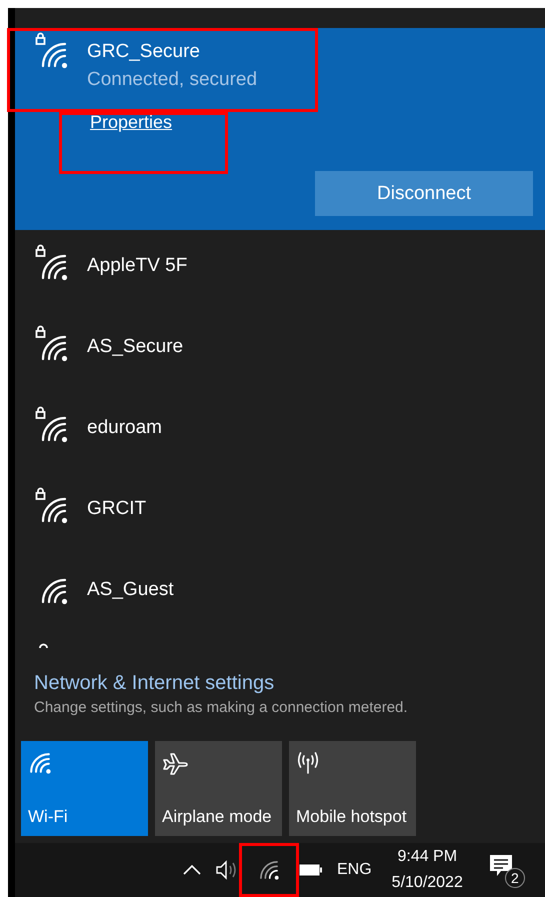 This screenshot has width=545, height=897. What do you see at coordinates (135, 347) in the screenshot?
I see `network-name: AS_Secure` at bounding box center [135, 347].